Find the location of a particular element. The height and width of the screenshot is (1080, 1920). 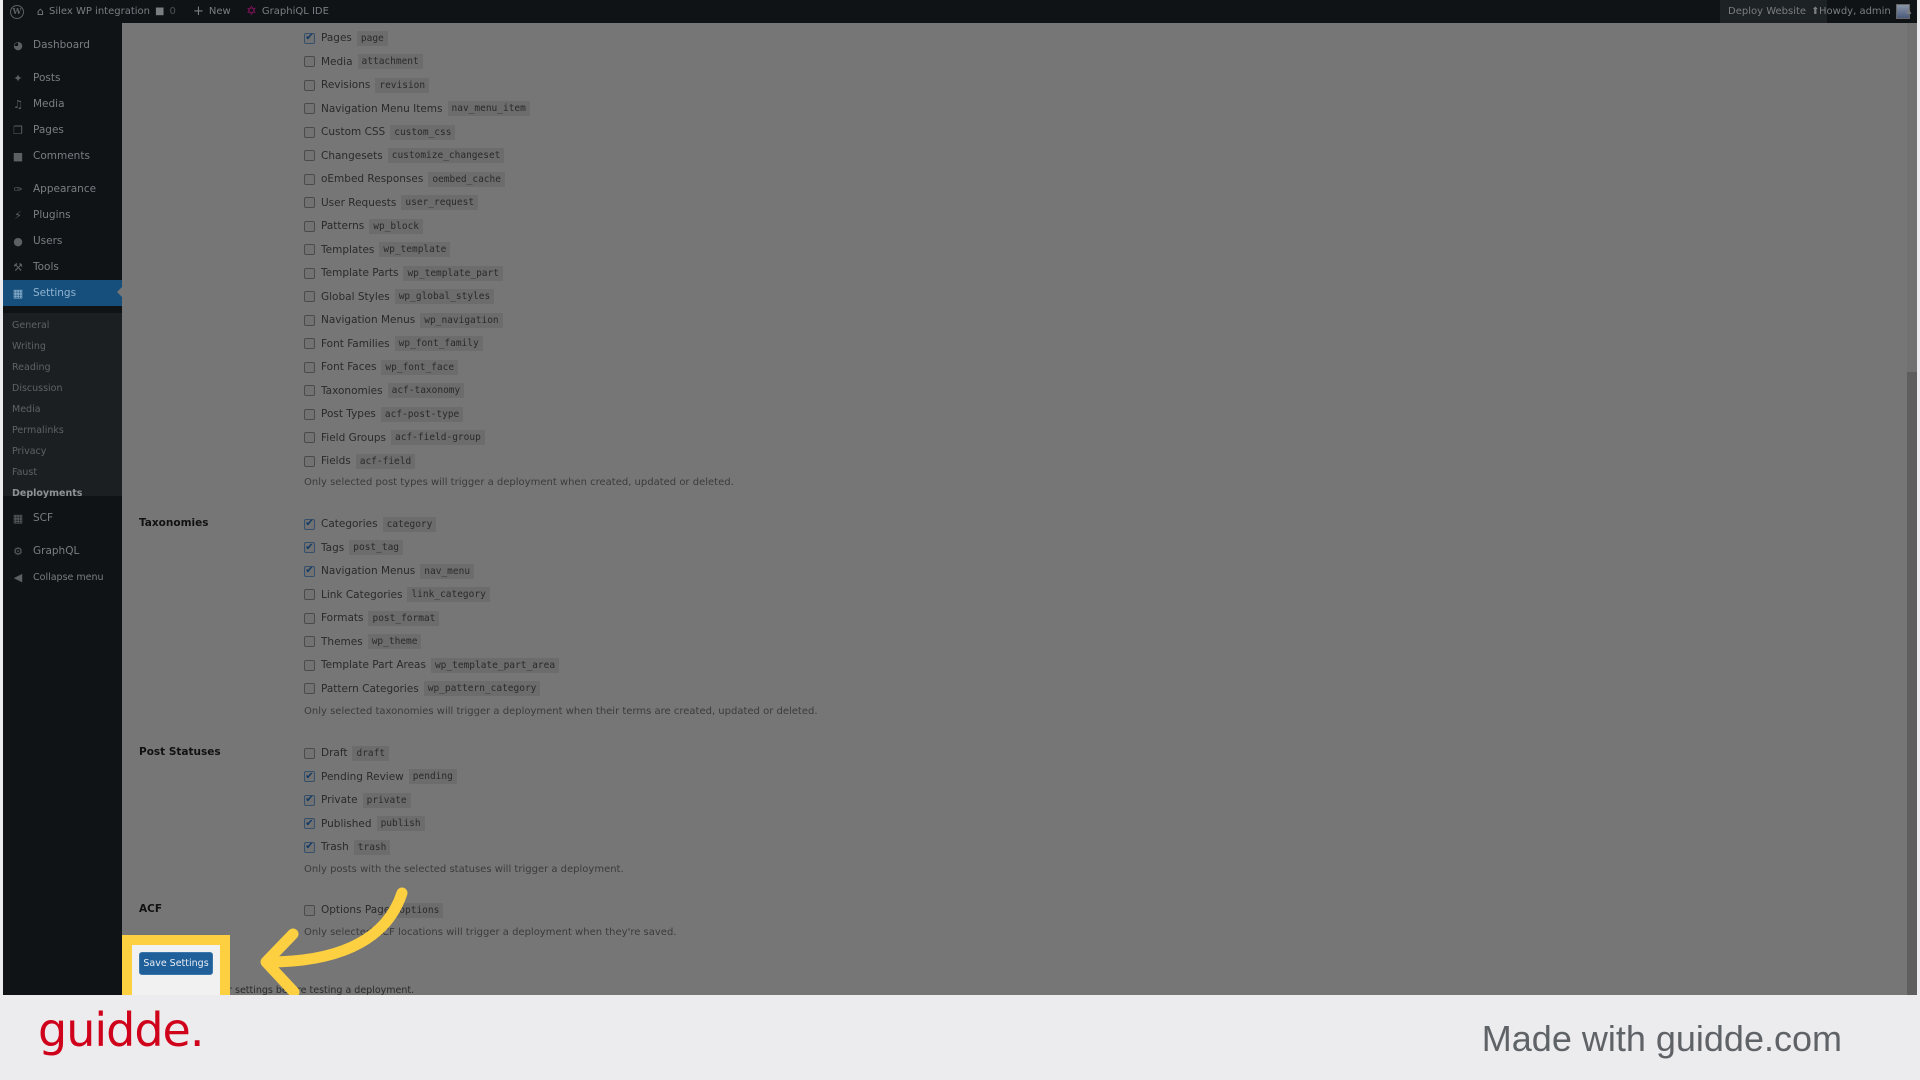

scrollbar-thumb is located at coordinates (1912, 683).